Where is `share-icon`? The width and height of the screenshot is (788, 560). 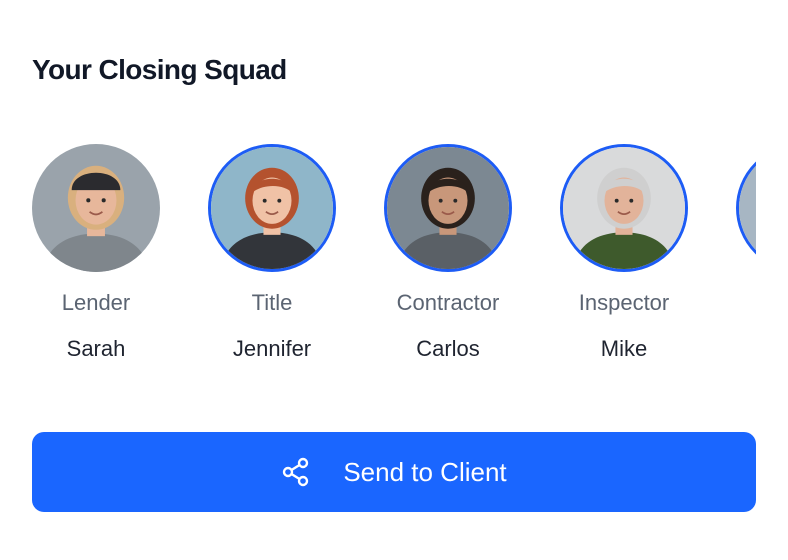 share-icon is located at coordinates (296, 472).